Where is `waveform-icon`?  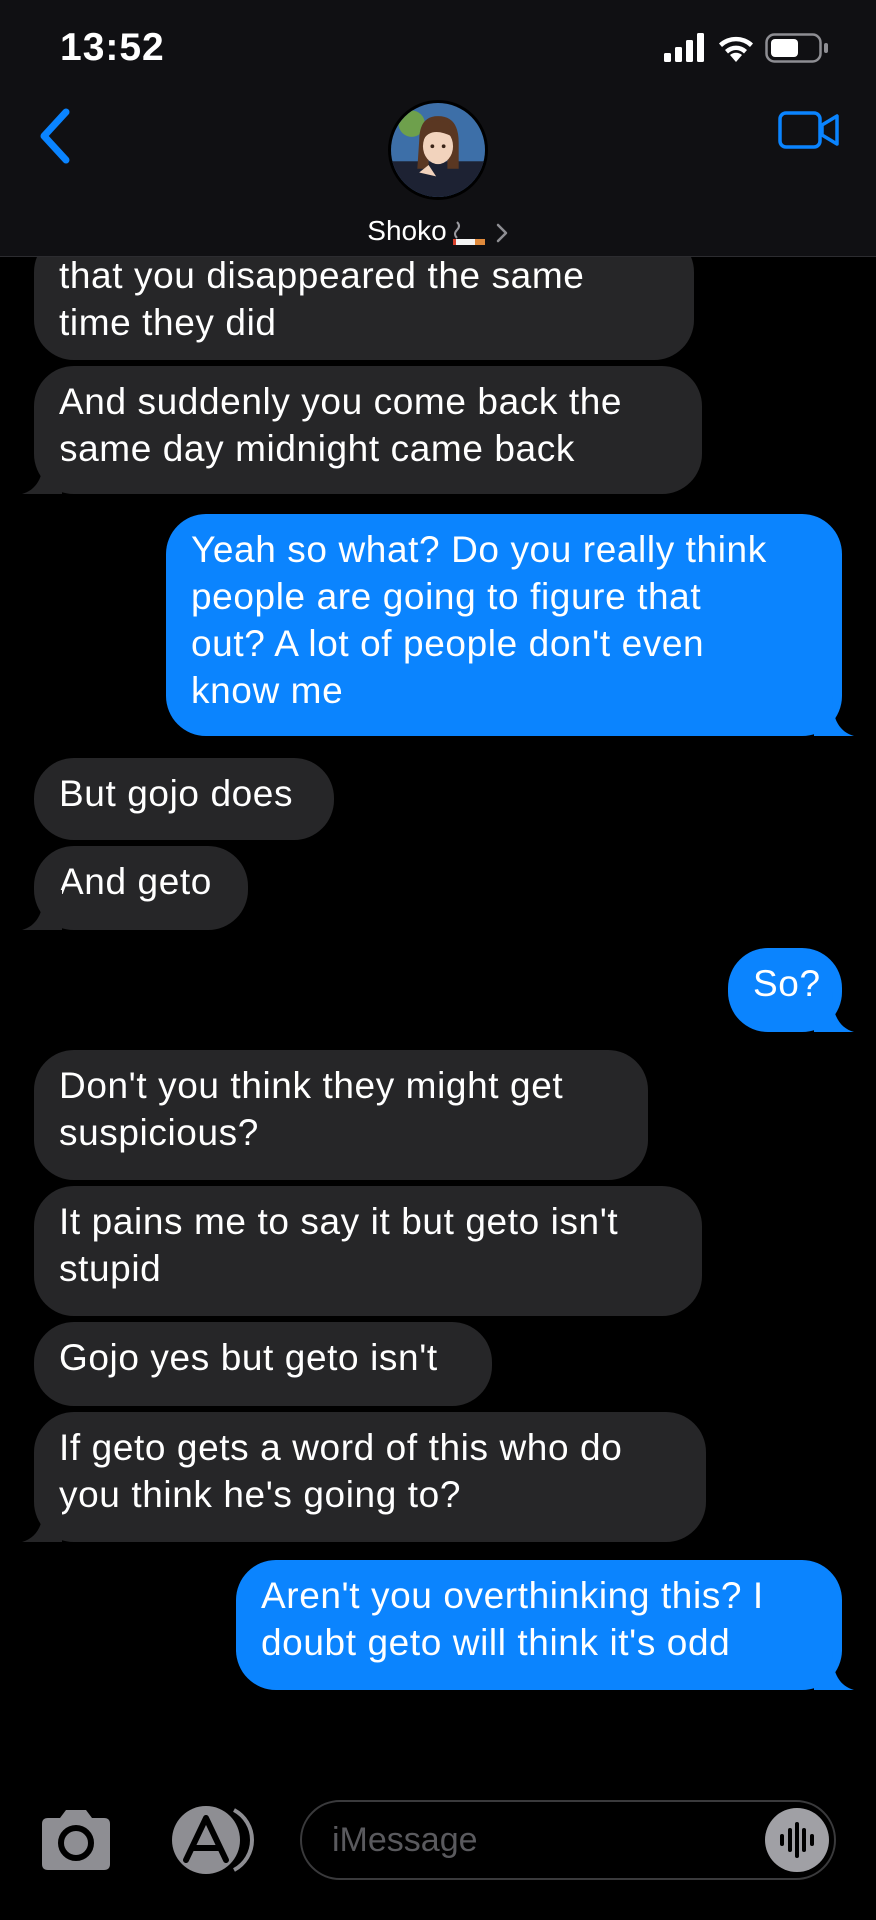
waveform-icon is located at coordinates (797, 1840).